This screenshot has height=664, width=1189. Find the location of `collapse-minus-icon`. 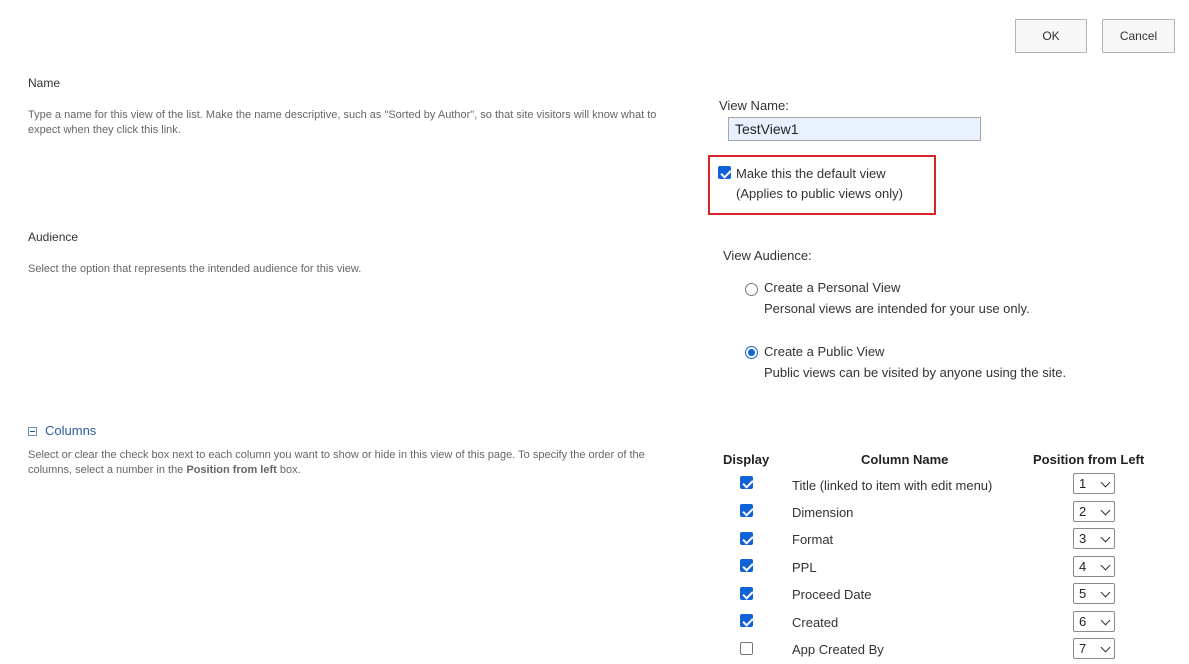

collapse-minus-icon is located at coordinates (32, 431).